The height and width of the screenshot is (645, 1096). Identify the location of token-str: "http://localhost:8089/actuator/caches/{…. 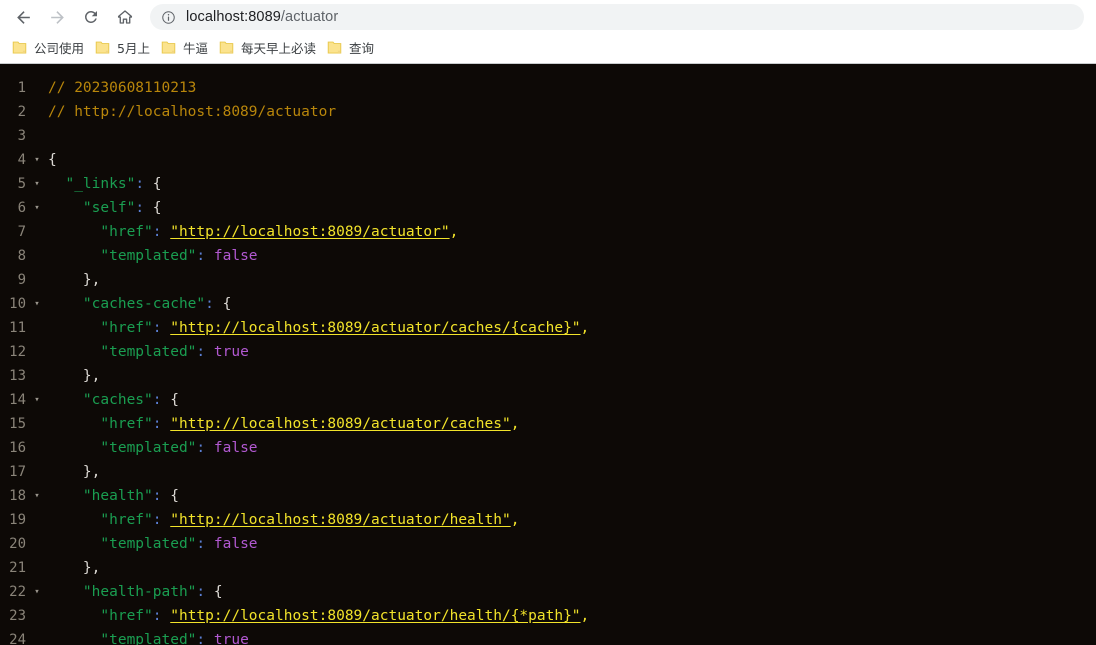
(375, 328).